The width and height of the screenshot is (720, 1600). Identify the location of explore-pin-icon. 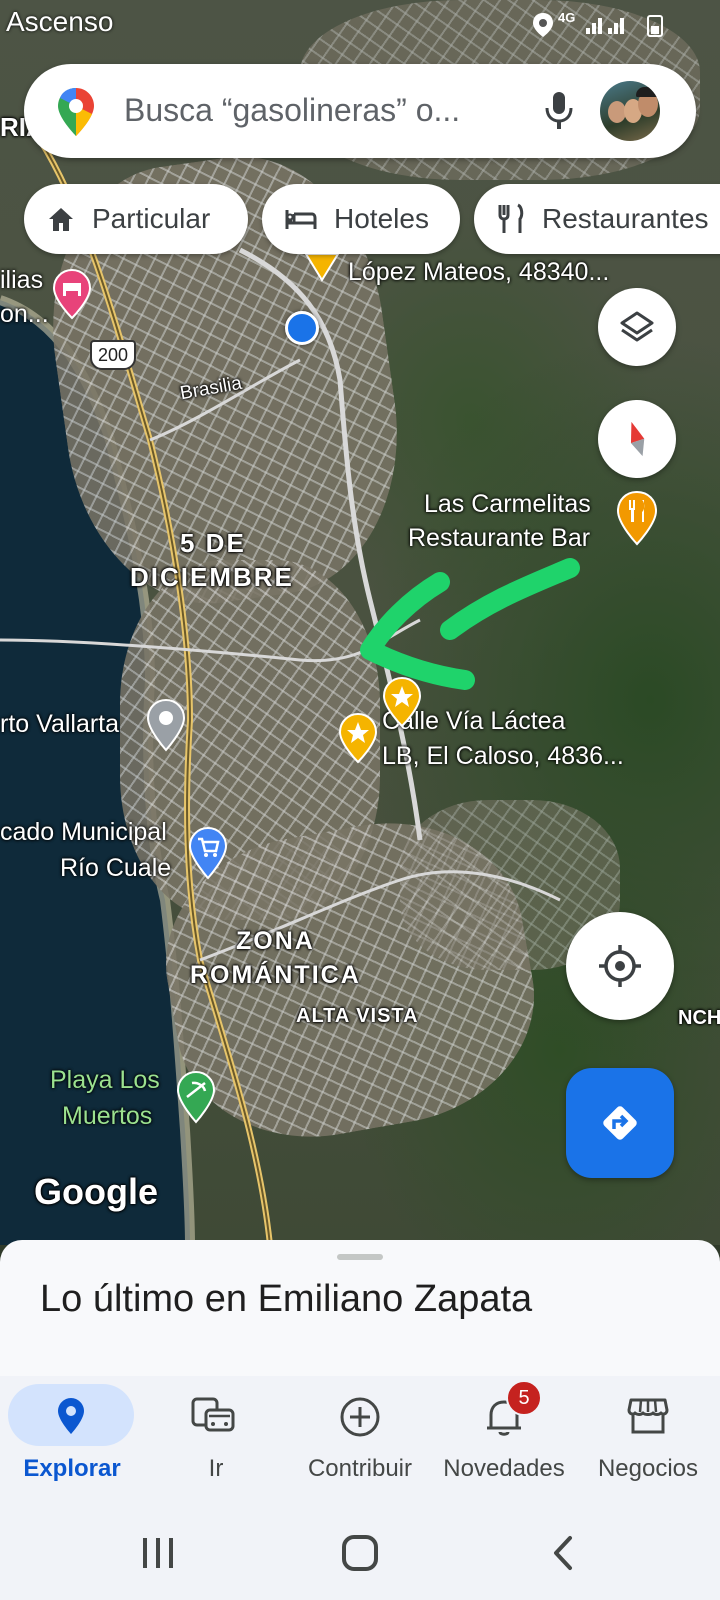
(71, 1416).